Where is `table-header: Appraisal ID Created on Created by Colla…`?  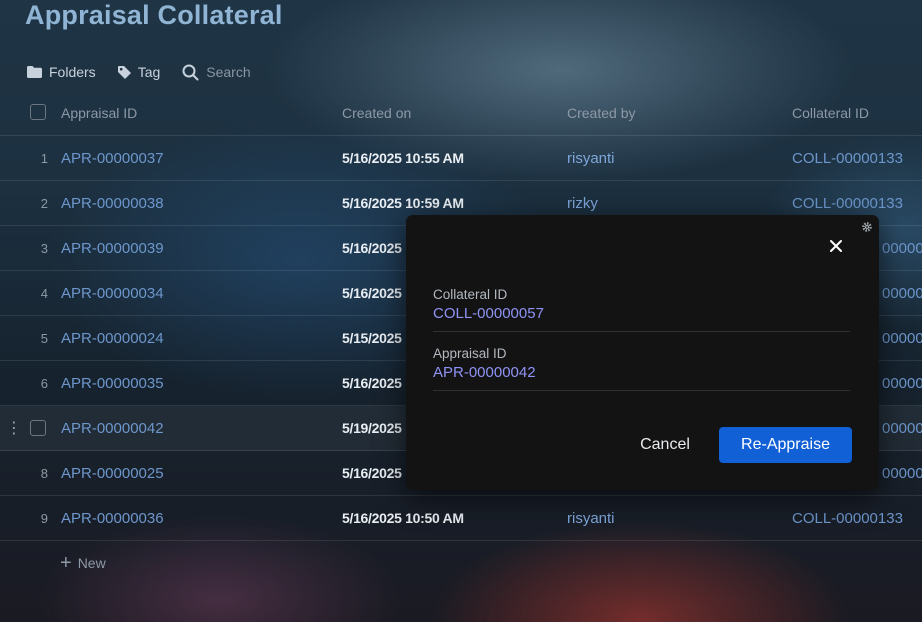
table-header: Appraisal ID Created on Created by Colla… is located at coordinates (461, 113).